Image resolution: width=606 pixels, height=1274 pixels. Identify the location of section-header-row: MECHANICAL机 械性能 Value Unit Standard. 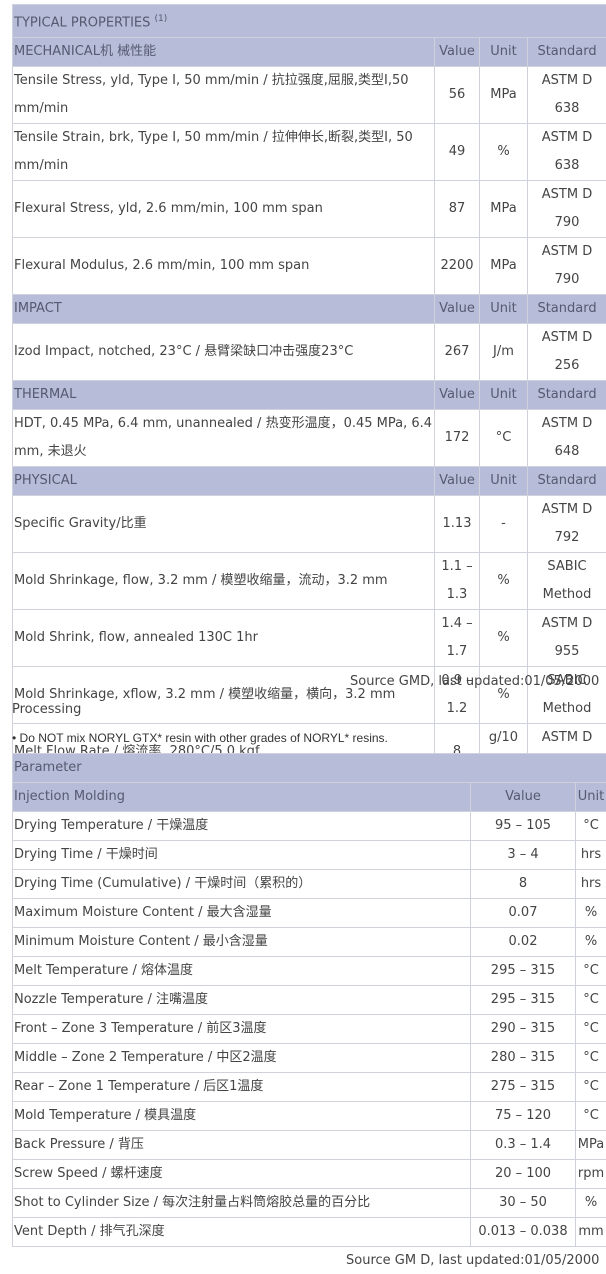
(309, 52).